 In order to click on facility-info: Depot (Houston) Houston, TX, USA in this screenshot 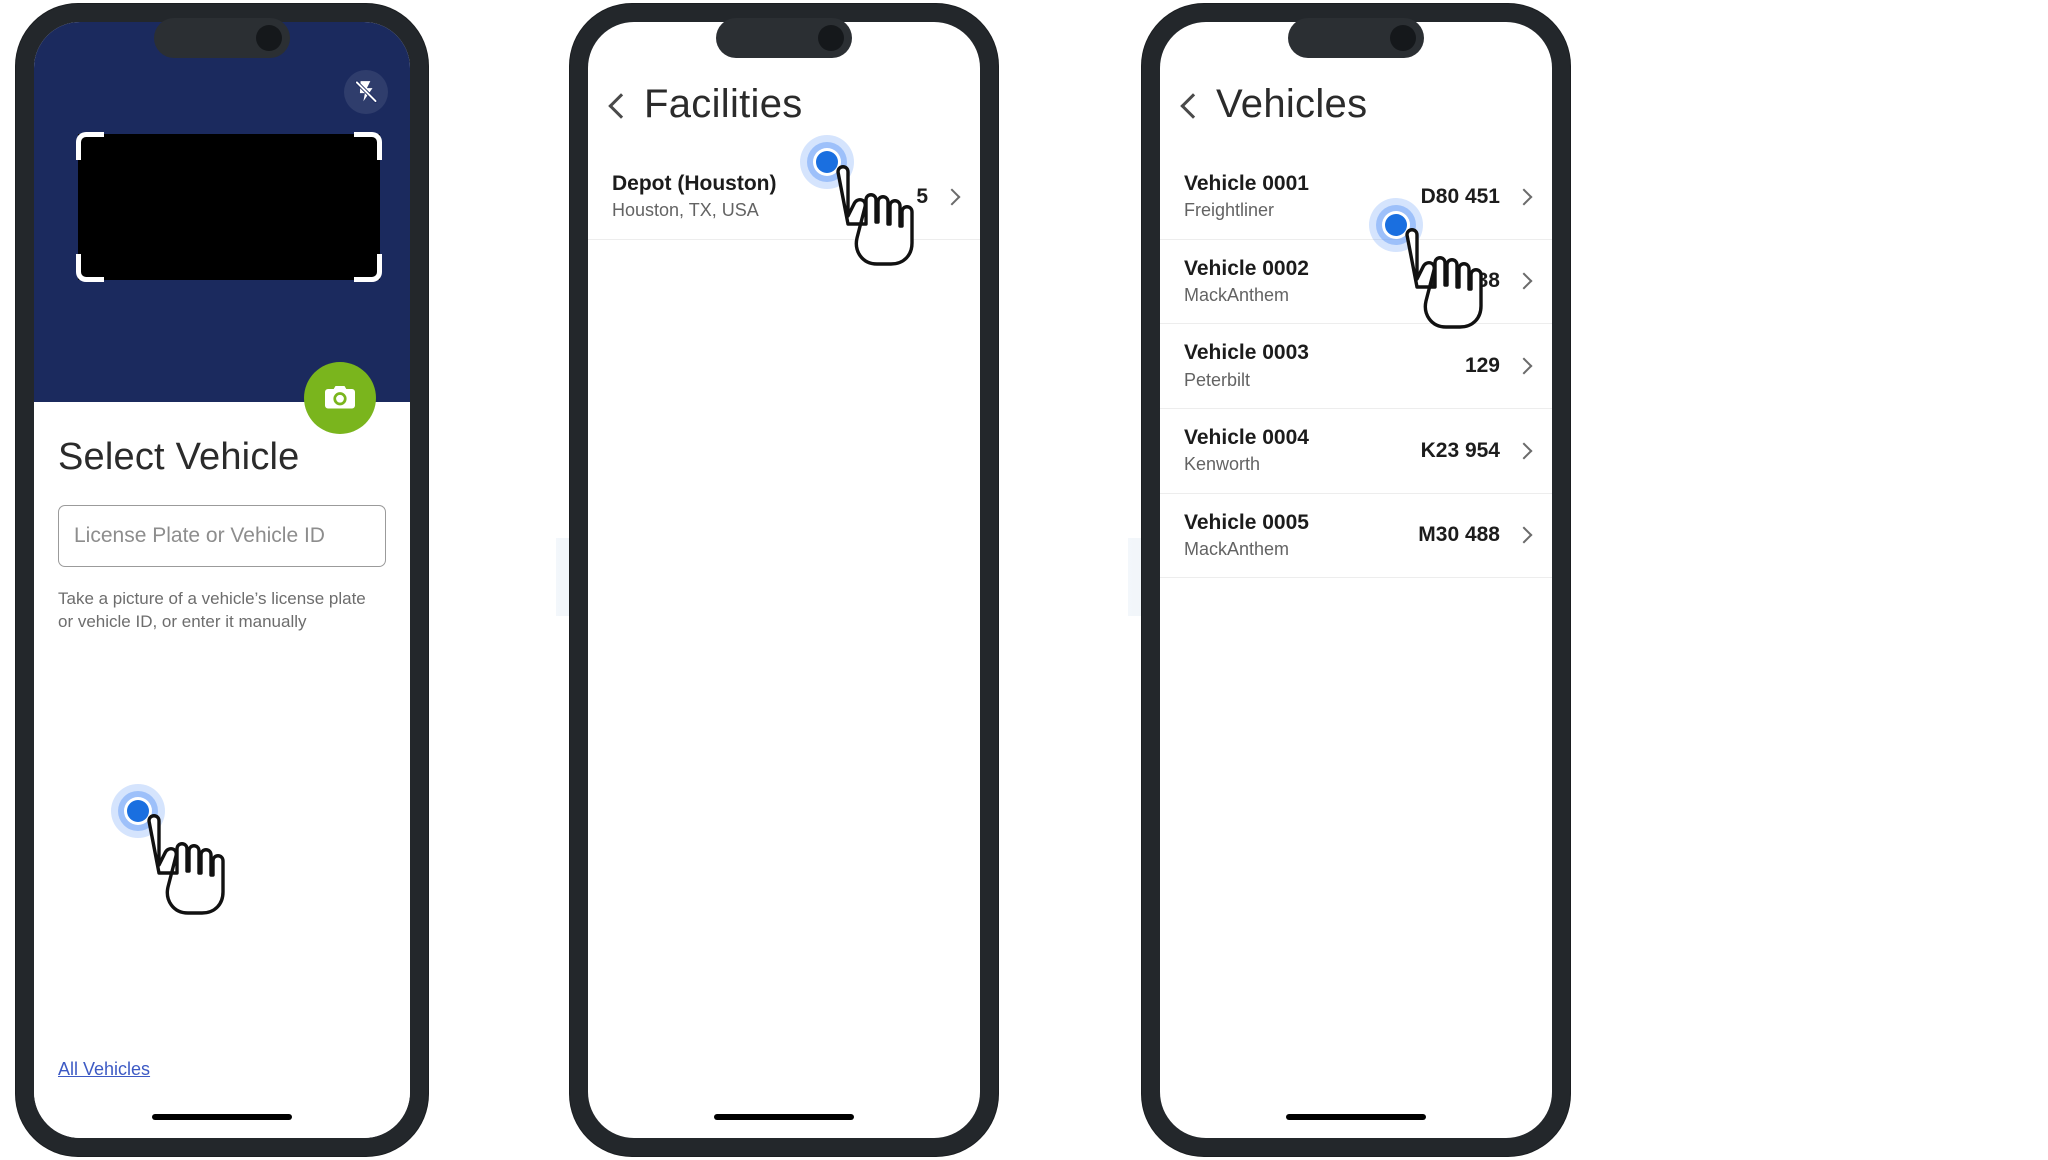, I will do `click(764, 197)`.